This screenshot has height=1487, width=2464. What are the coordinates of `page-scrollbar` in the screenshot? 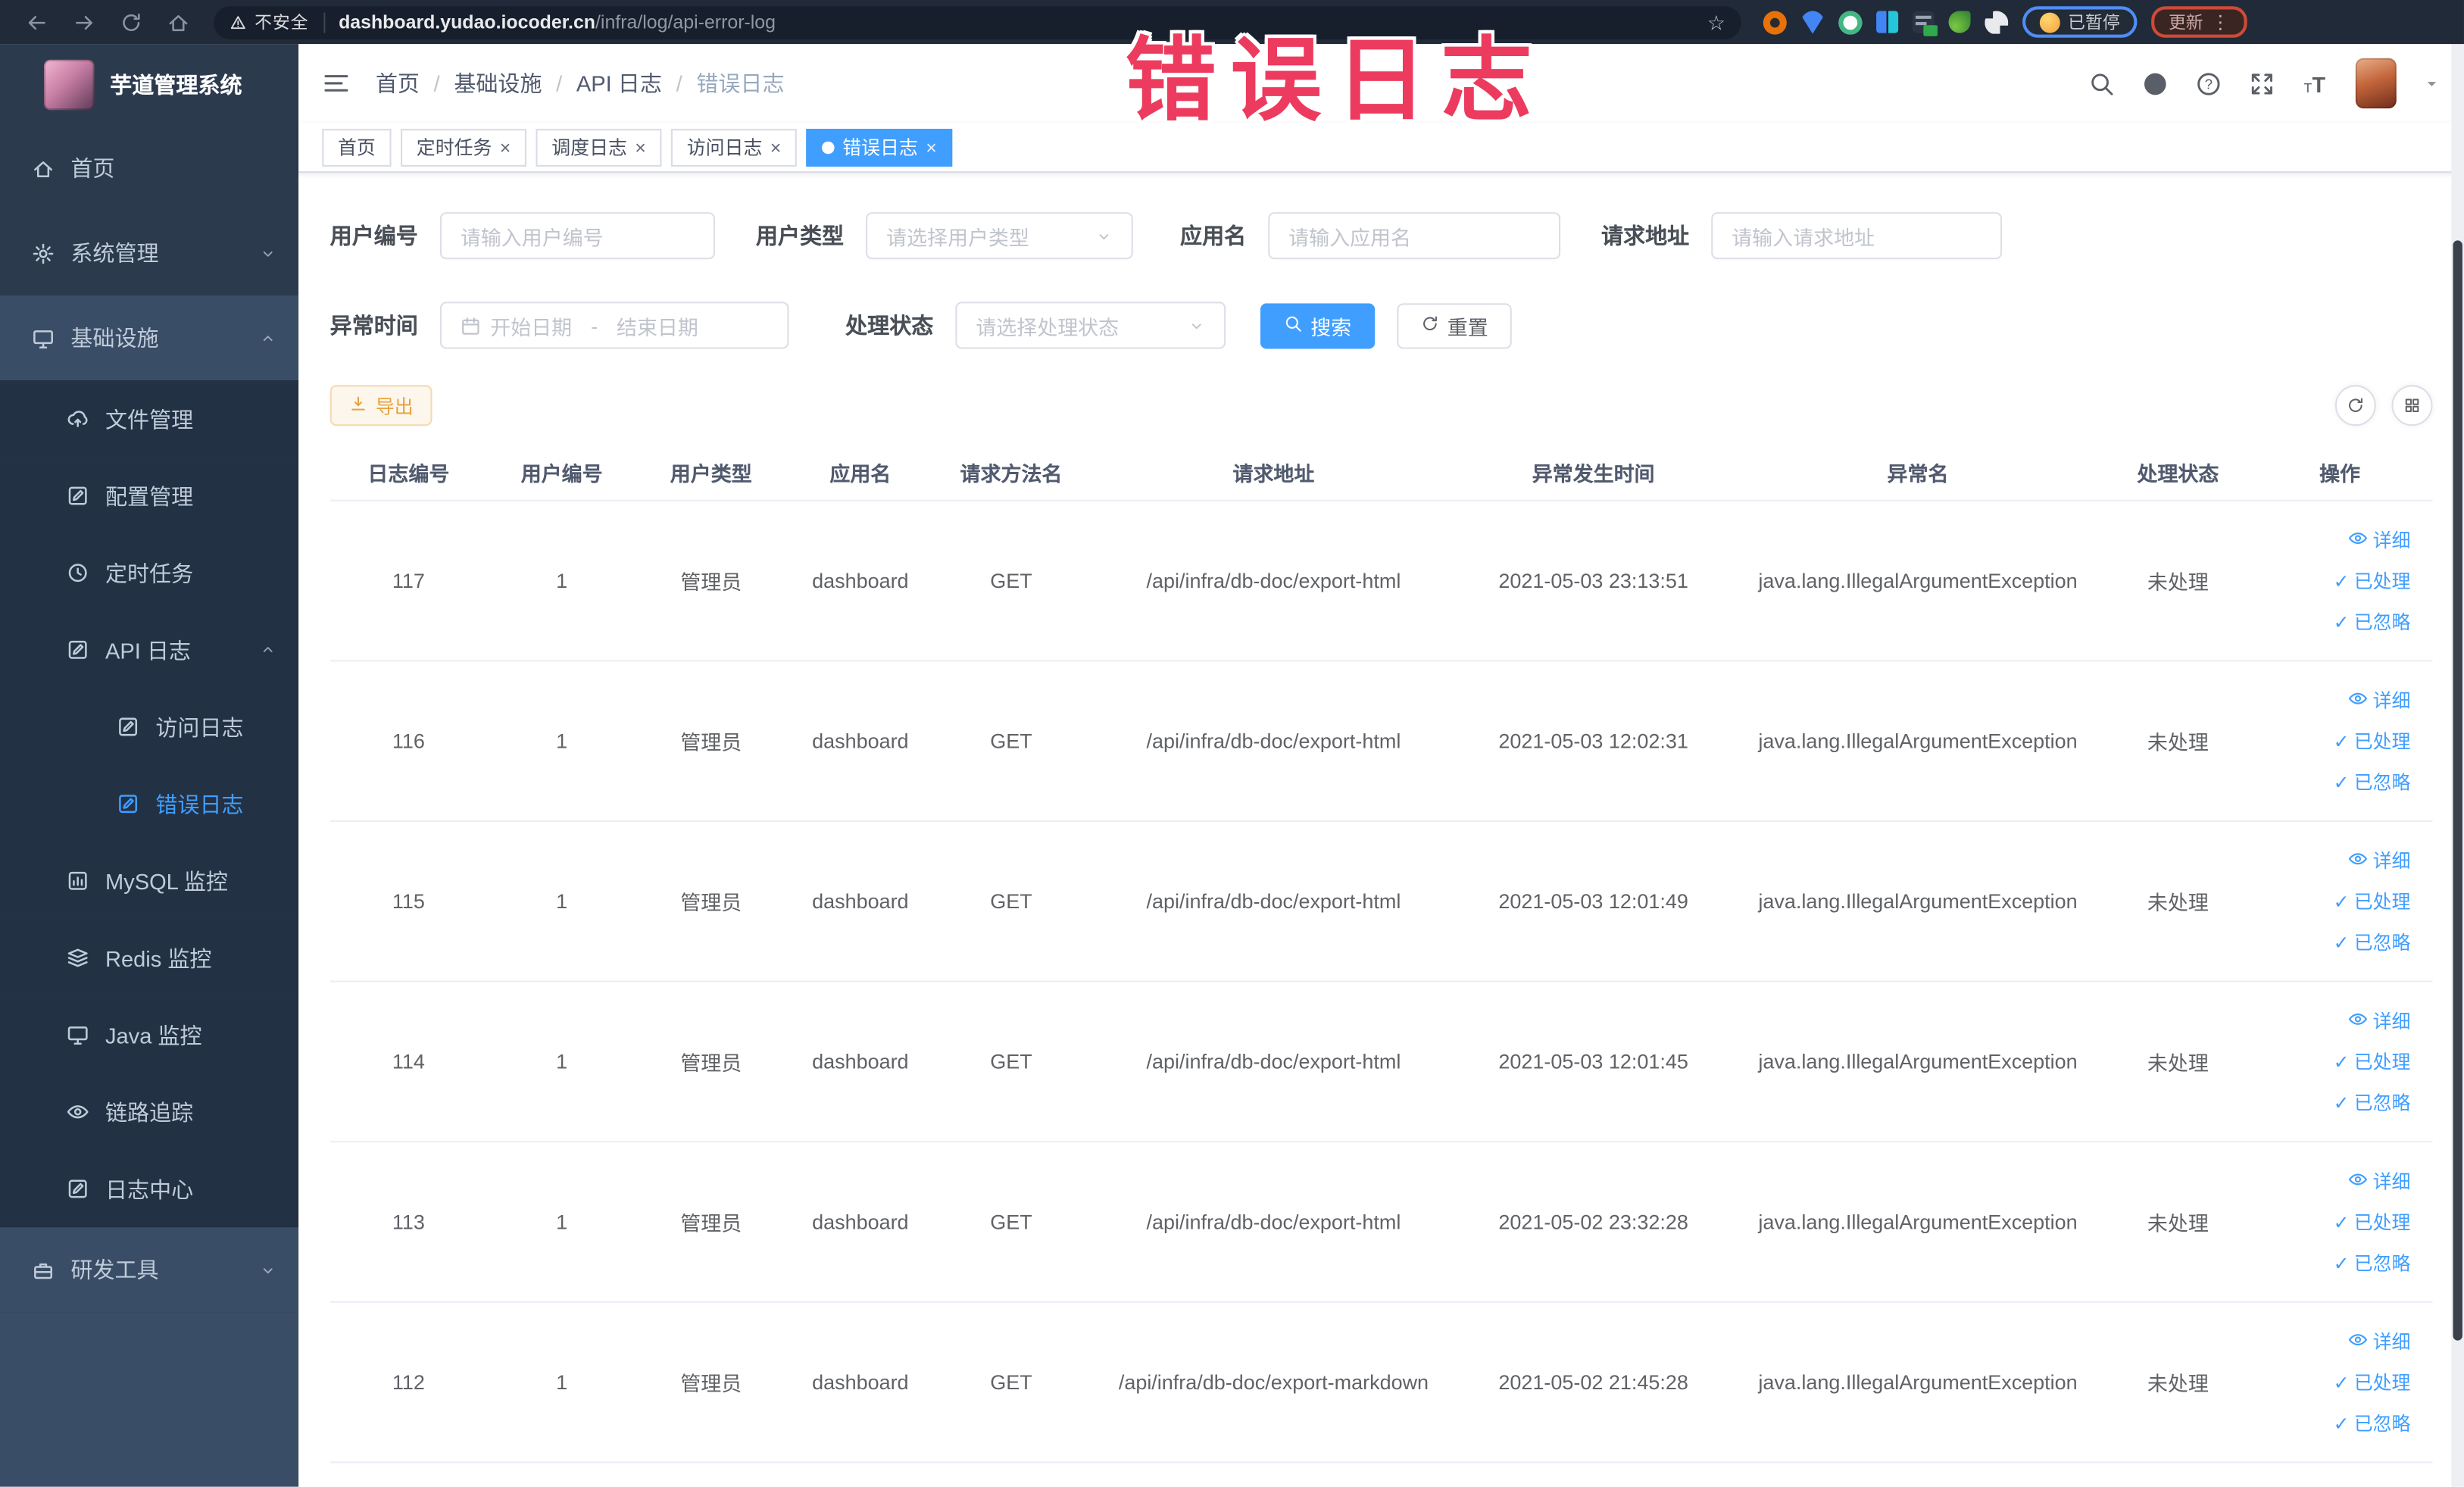 It's located at (2457, 765).